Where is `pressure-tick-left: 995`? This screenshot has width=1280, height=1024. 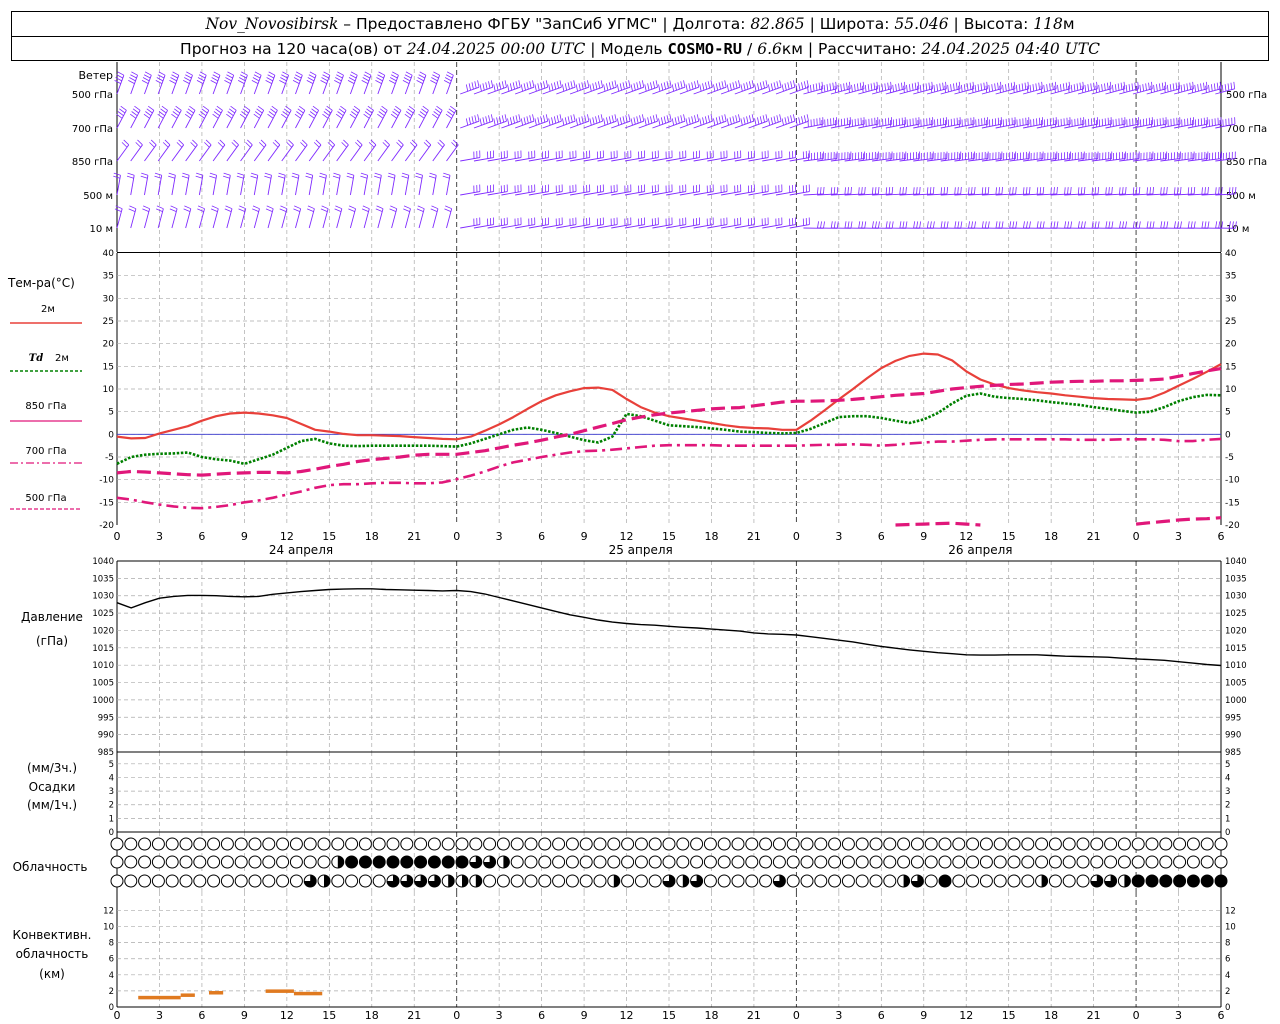 pressure-tick-left: 995 is located at coordinates (106, 718).